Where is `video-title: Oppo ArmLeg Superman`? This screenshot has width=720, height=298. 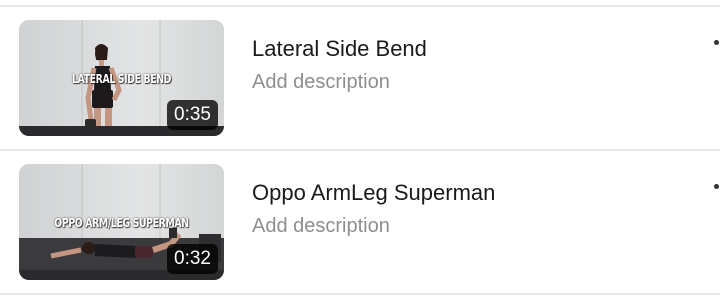
video-title: Oppo ArmLeg Superman is located at coordinates (373, 193).